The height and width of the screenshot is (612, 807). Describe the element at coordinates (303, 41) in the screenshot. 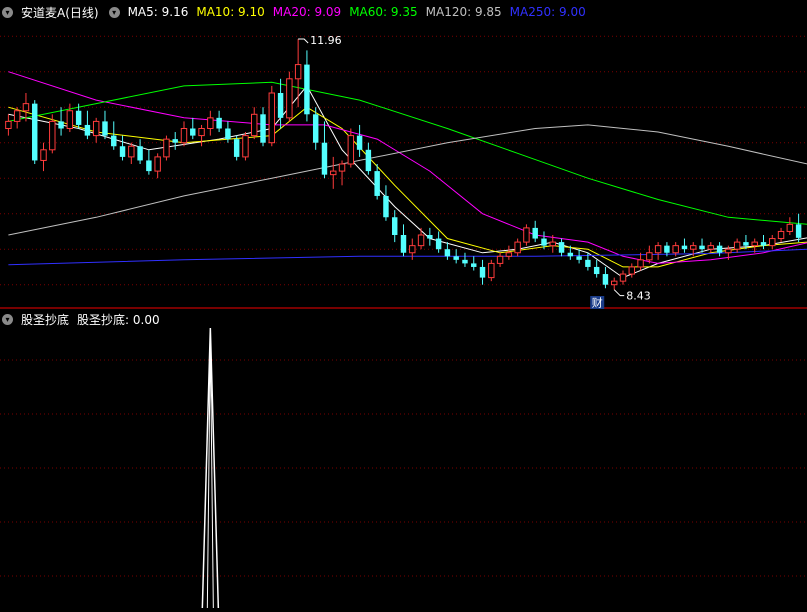

I see `high-marker-pointer` at that location.